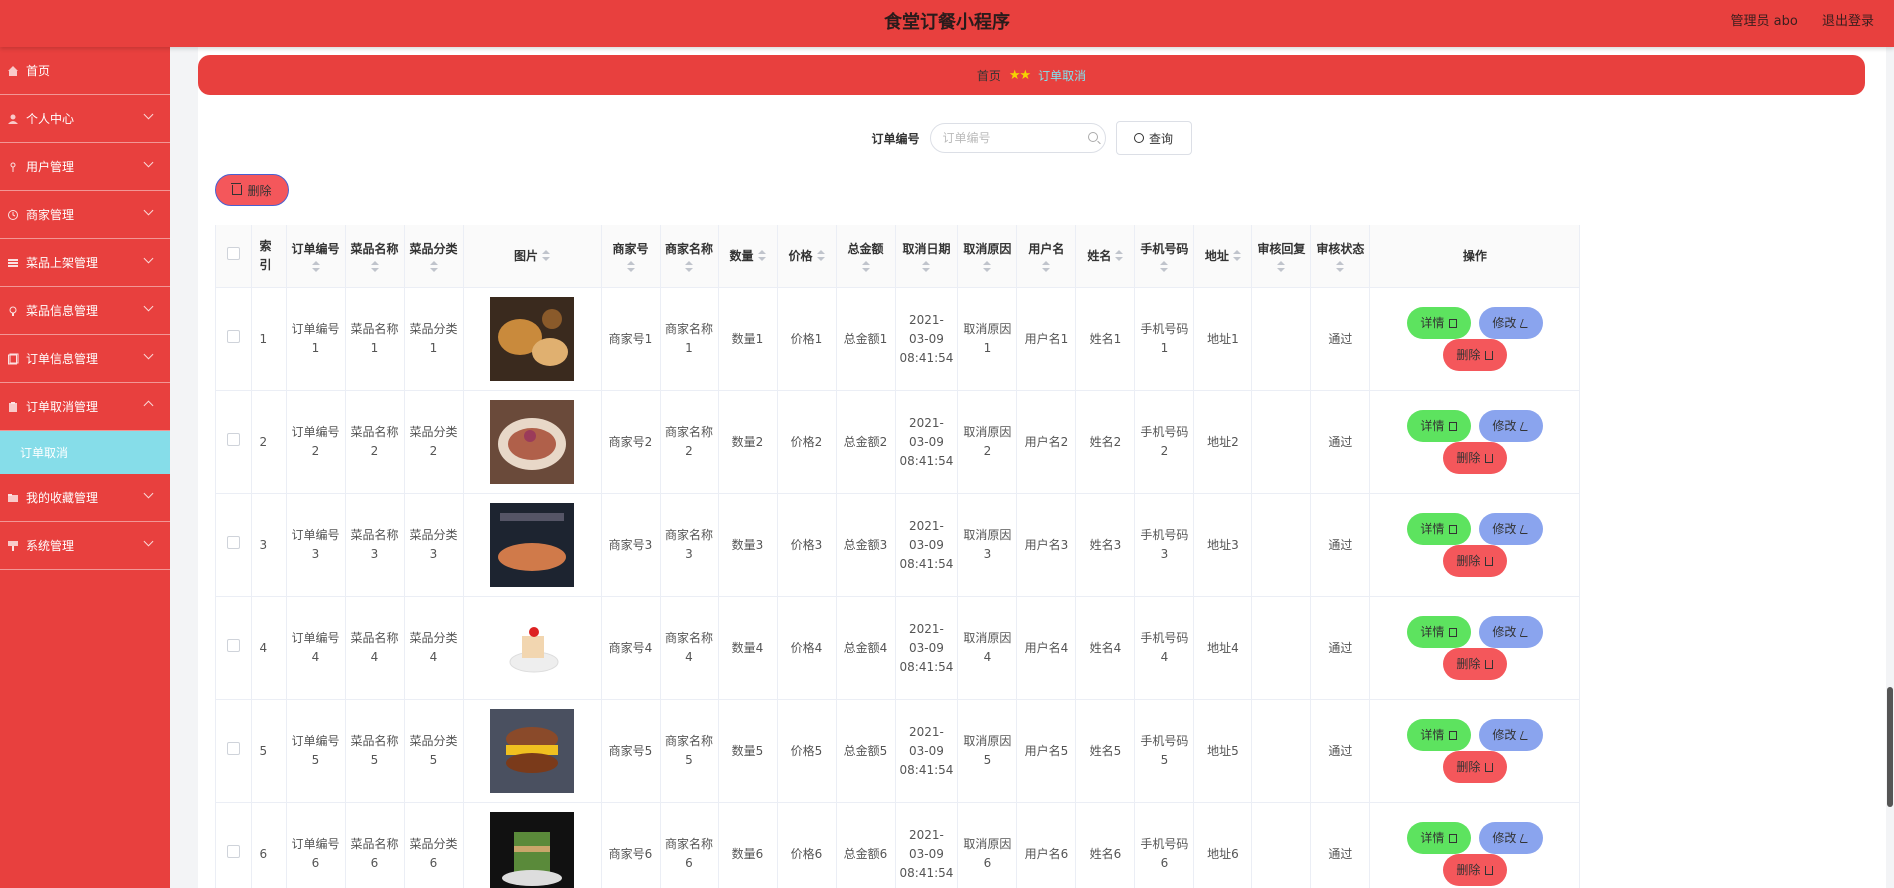 This screenshot has width=1894, height=888. What do you see at coordinates (85, 359) in the screenshot?
I see `sidebar-item-order-info: 订单信息管理` at bounding box center [85, 359].